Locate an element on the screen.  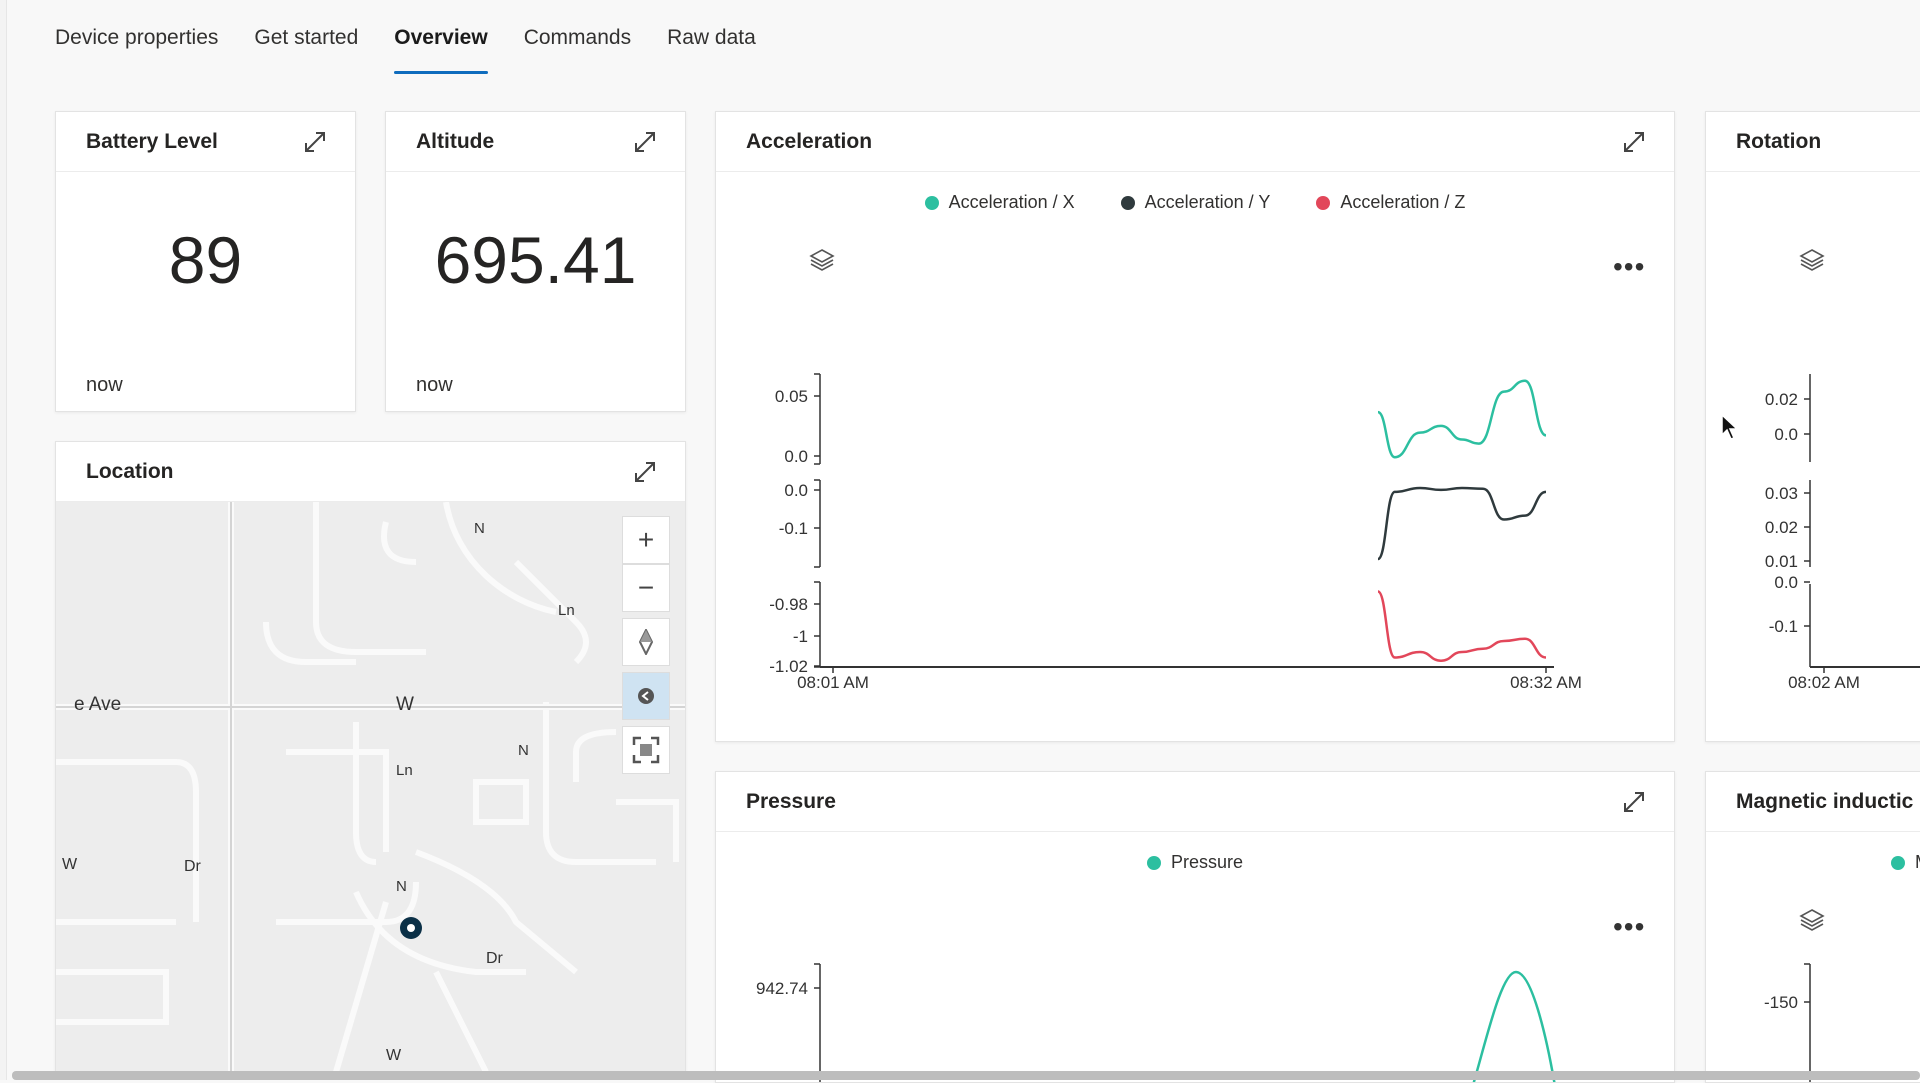
card-title: Location is located at coordinates (130, 471).